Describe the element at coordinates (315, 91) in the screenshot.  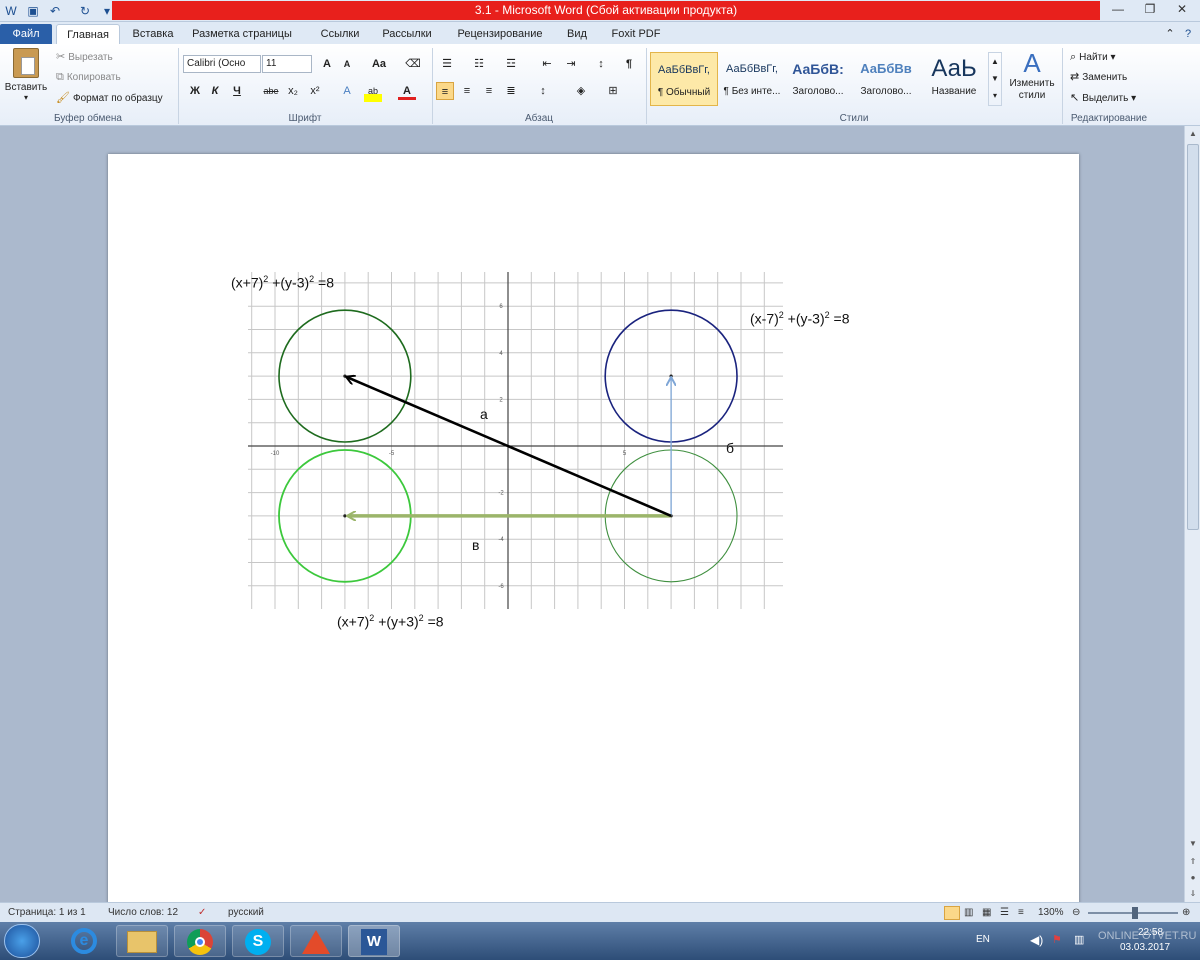
I see `superscript-button: x²` at that location.